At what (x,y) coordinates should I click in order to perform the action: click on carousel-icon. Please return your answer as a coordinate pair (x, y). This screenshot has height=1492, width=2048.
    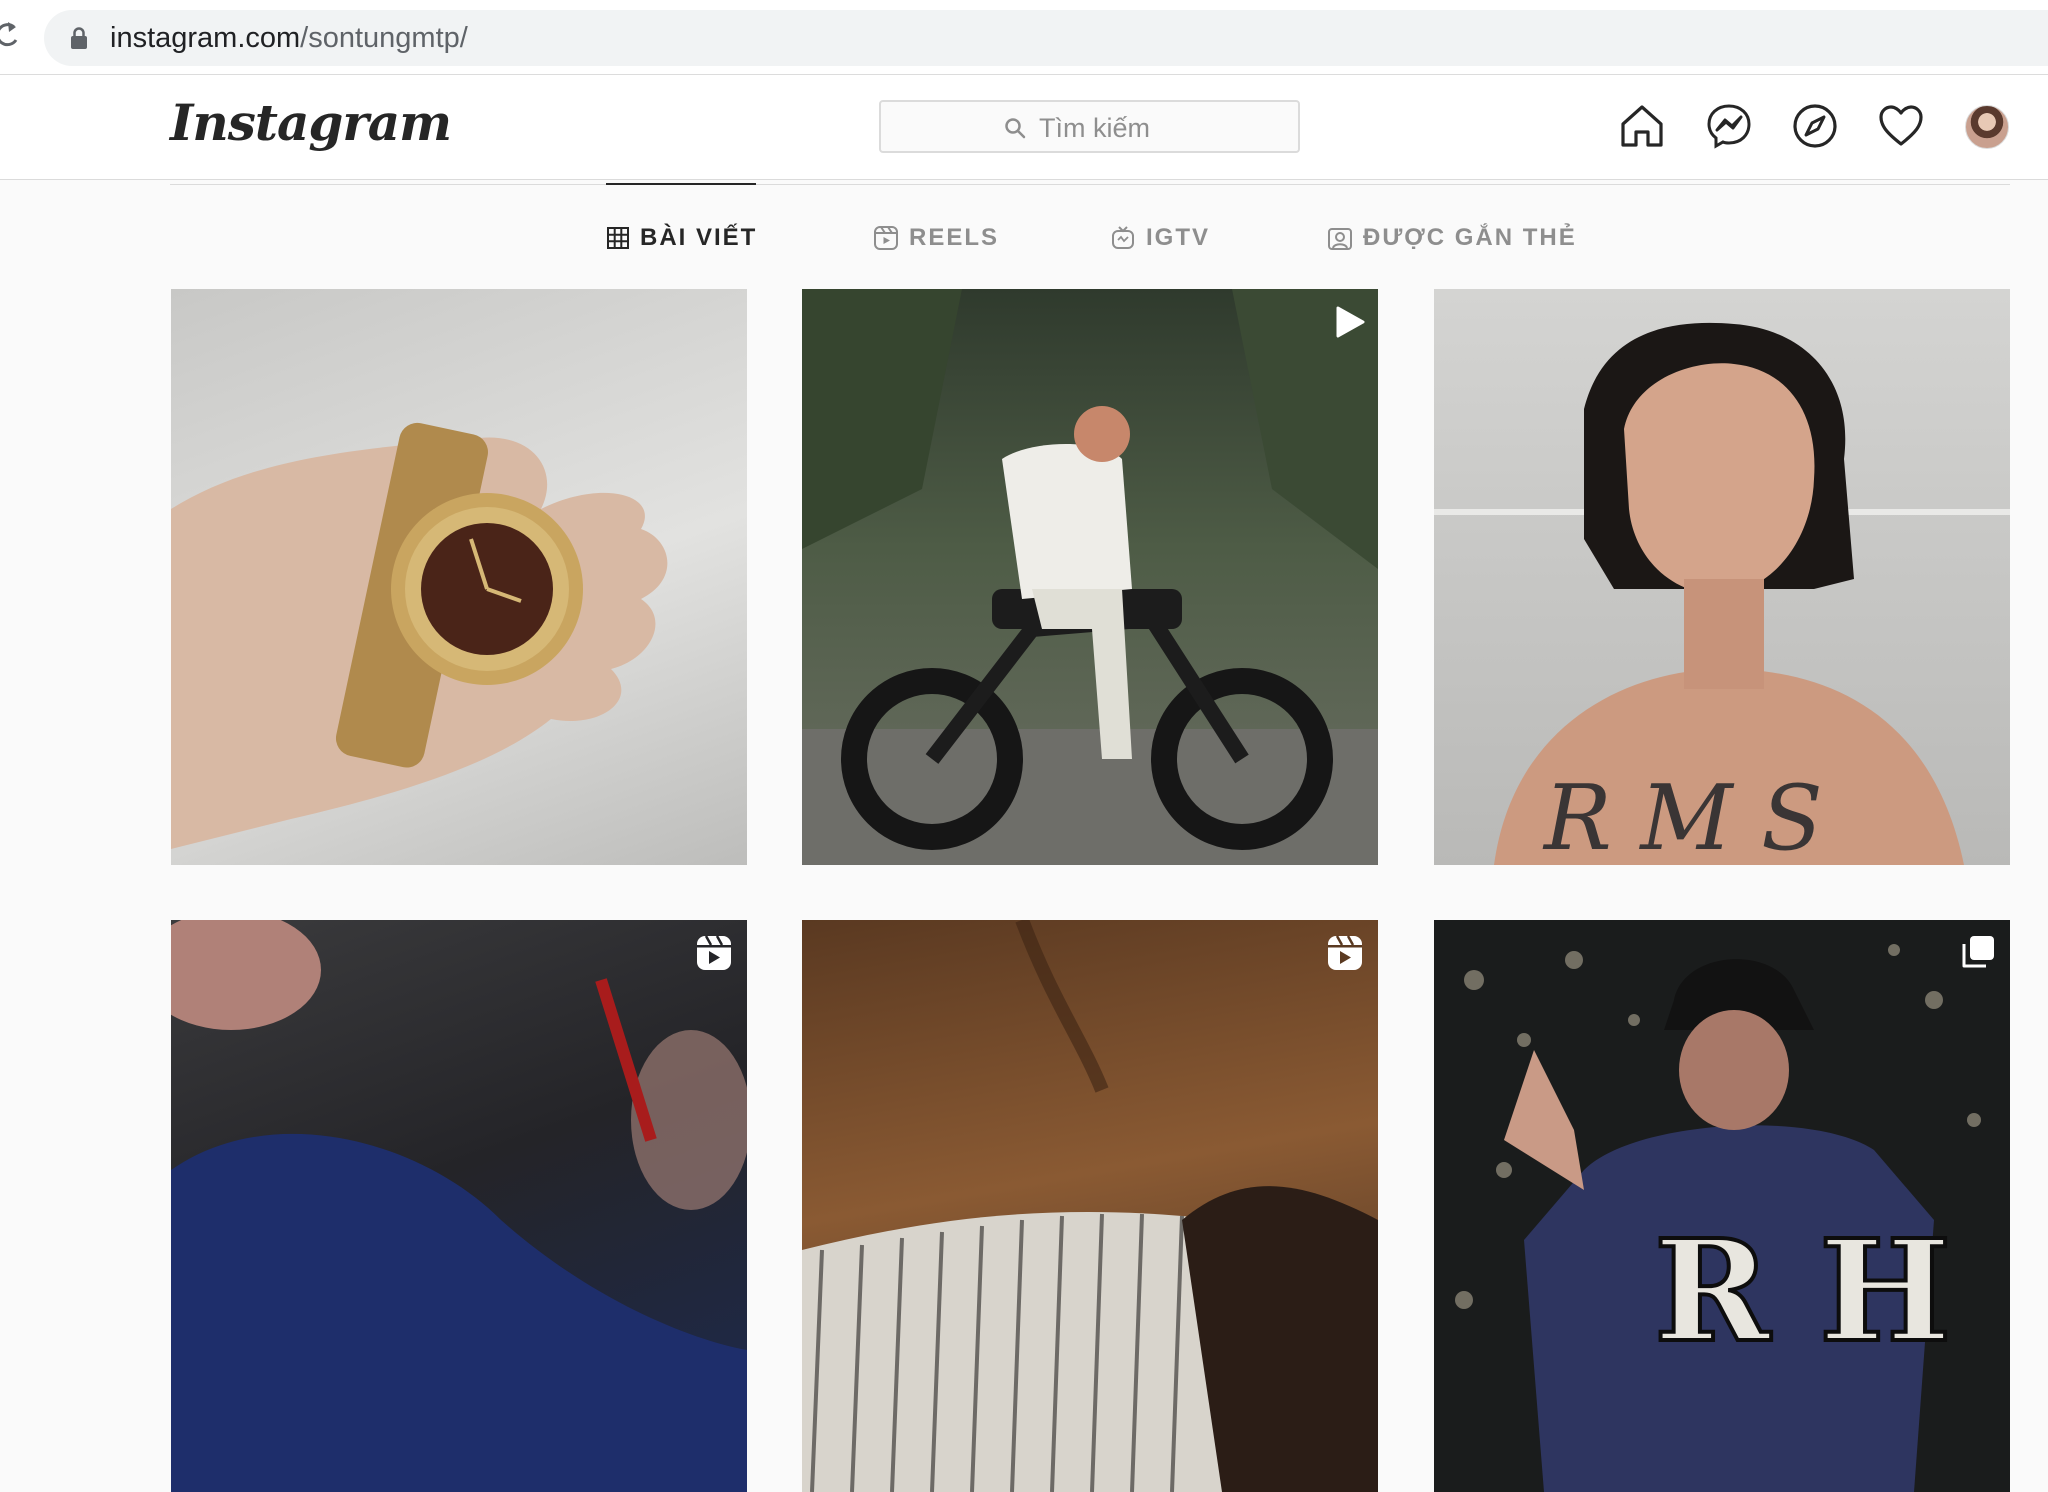
    Looking at the image, I should click on (1978, 952).